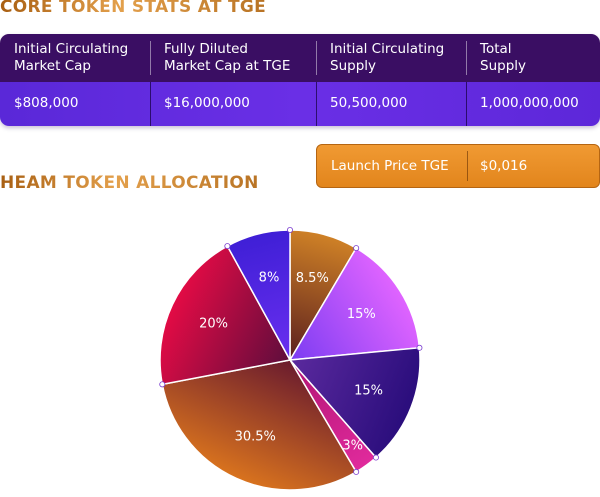 Image resolution: width=600 pixels, height=497 pixels. Describe the element at coordinates (497, 166) in the screenshot. I see `launch-price-value: $0,016` at that location.